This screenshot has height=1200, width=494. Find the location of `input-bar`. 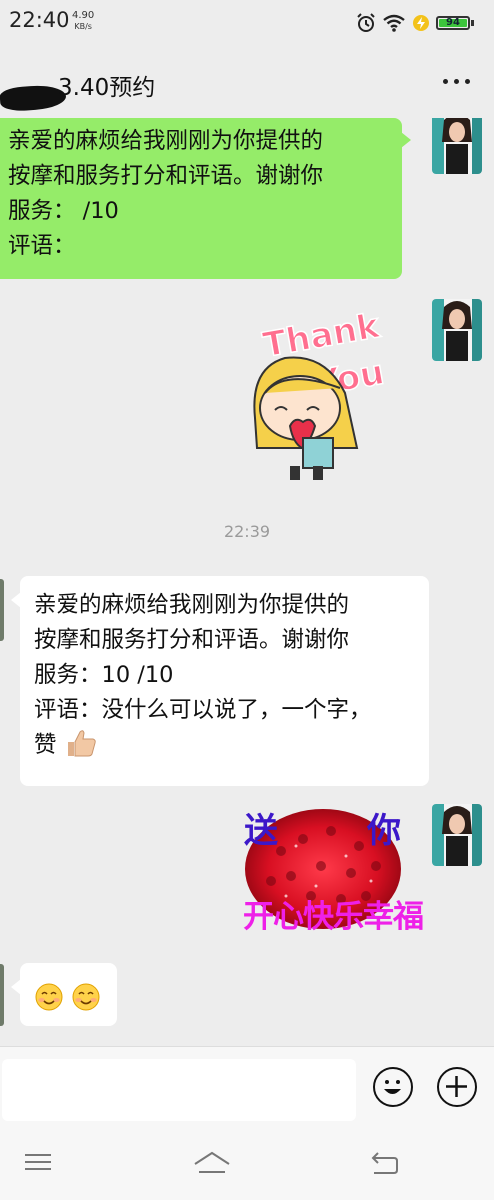

input-bar is located at coordinates (247, 1086).